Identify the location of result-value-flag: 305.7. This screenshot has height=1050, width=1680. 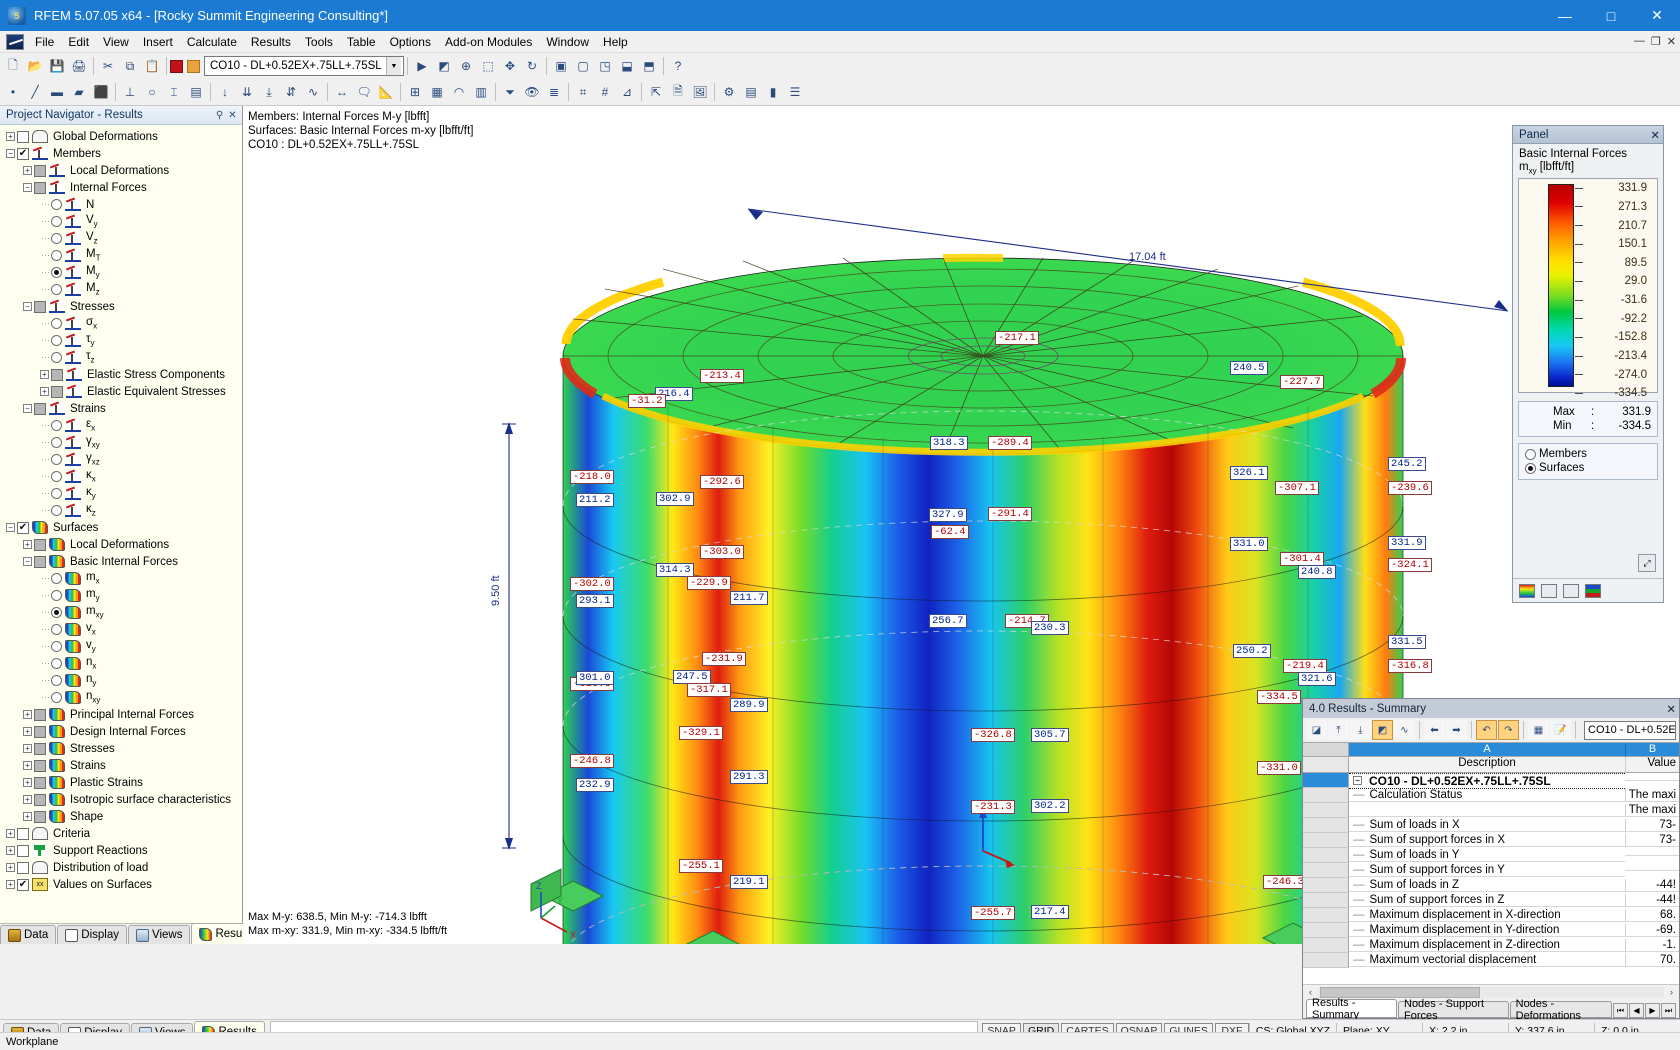
(1050, 735).